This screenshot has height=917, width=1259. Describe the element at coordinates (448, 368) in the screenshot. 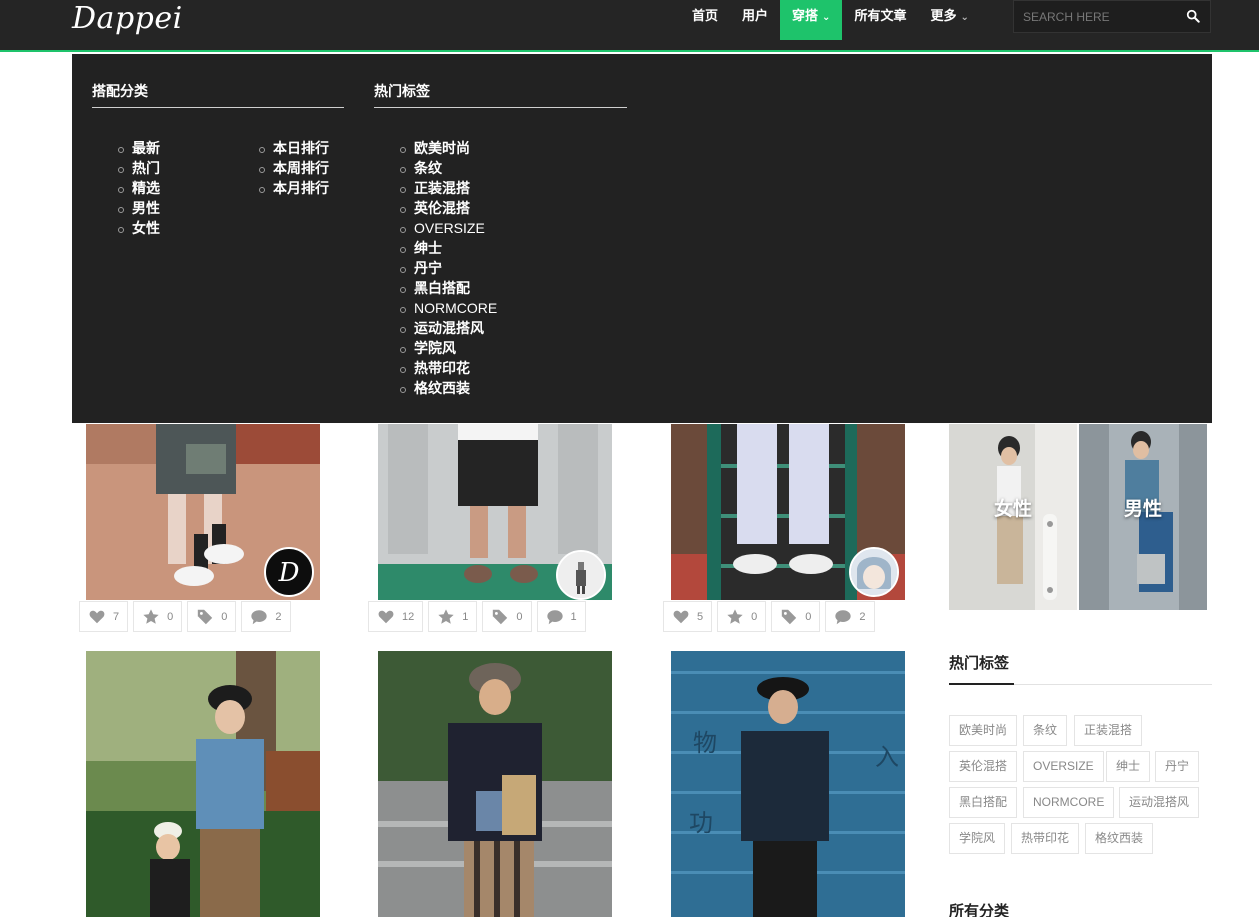

I see `menu-tag-item: 热带印花` at that location.